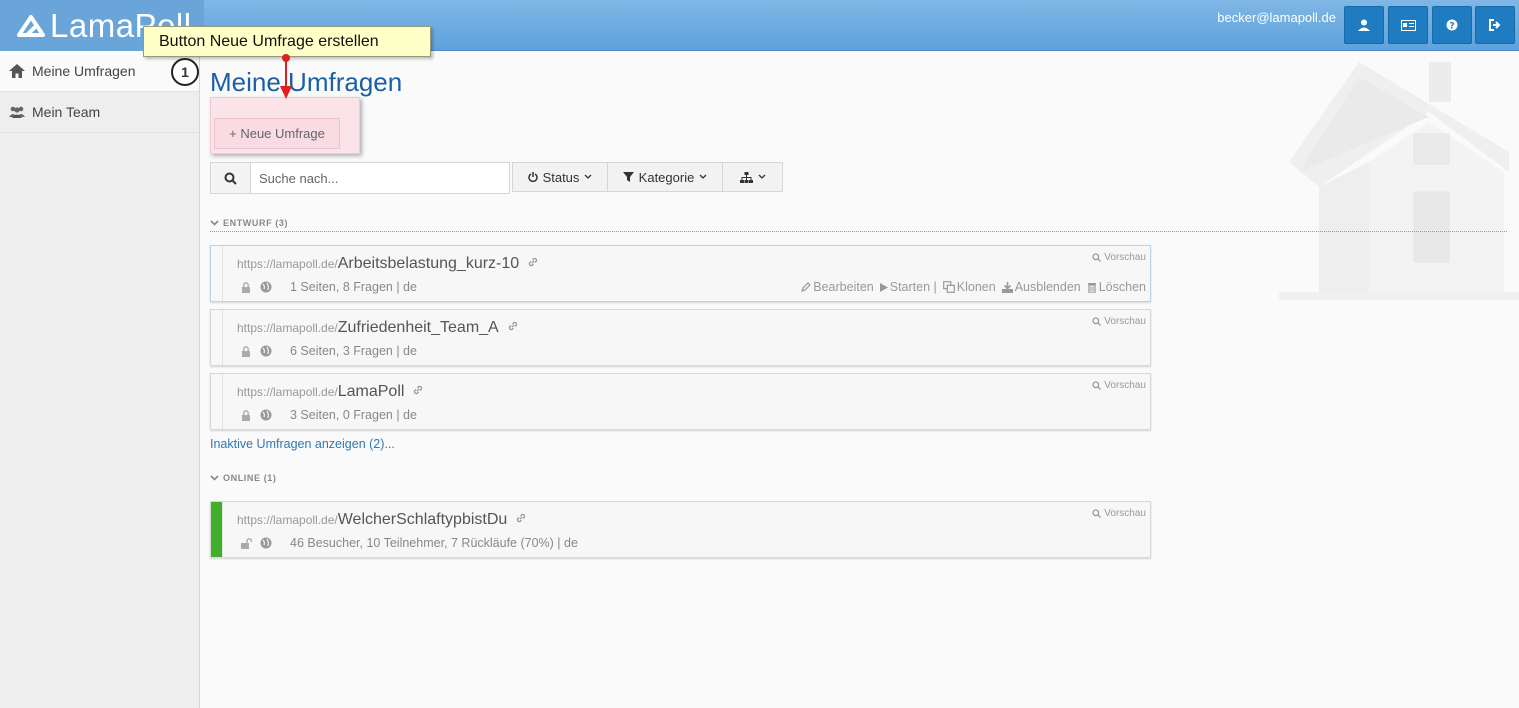  I want to click on step-number-badge: 1, so click(185, 72).